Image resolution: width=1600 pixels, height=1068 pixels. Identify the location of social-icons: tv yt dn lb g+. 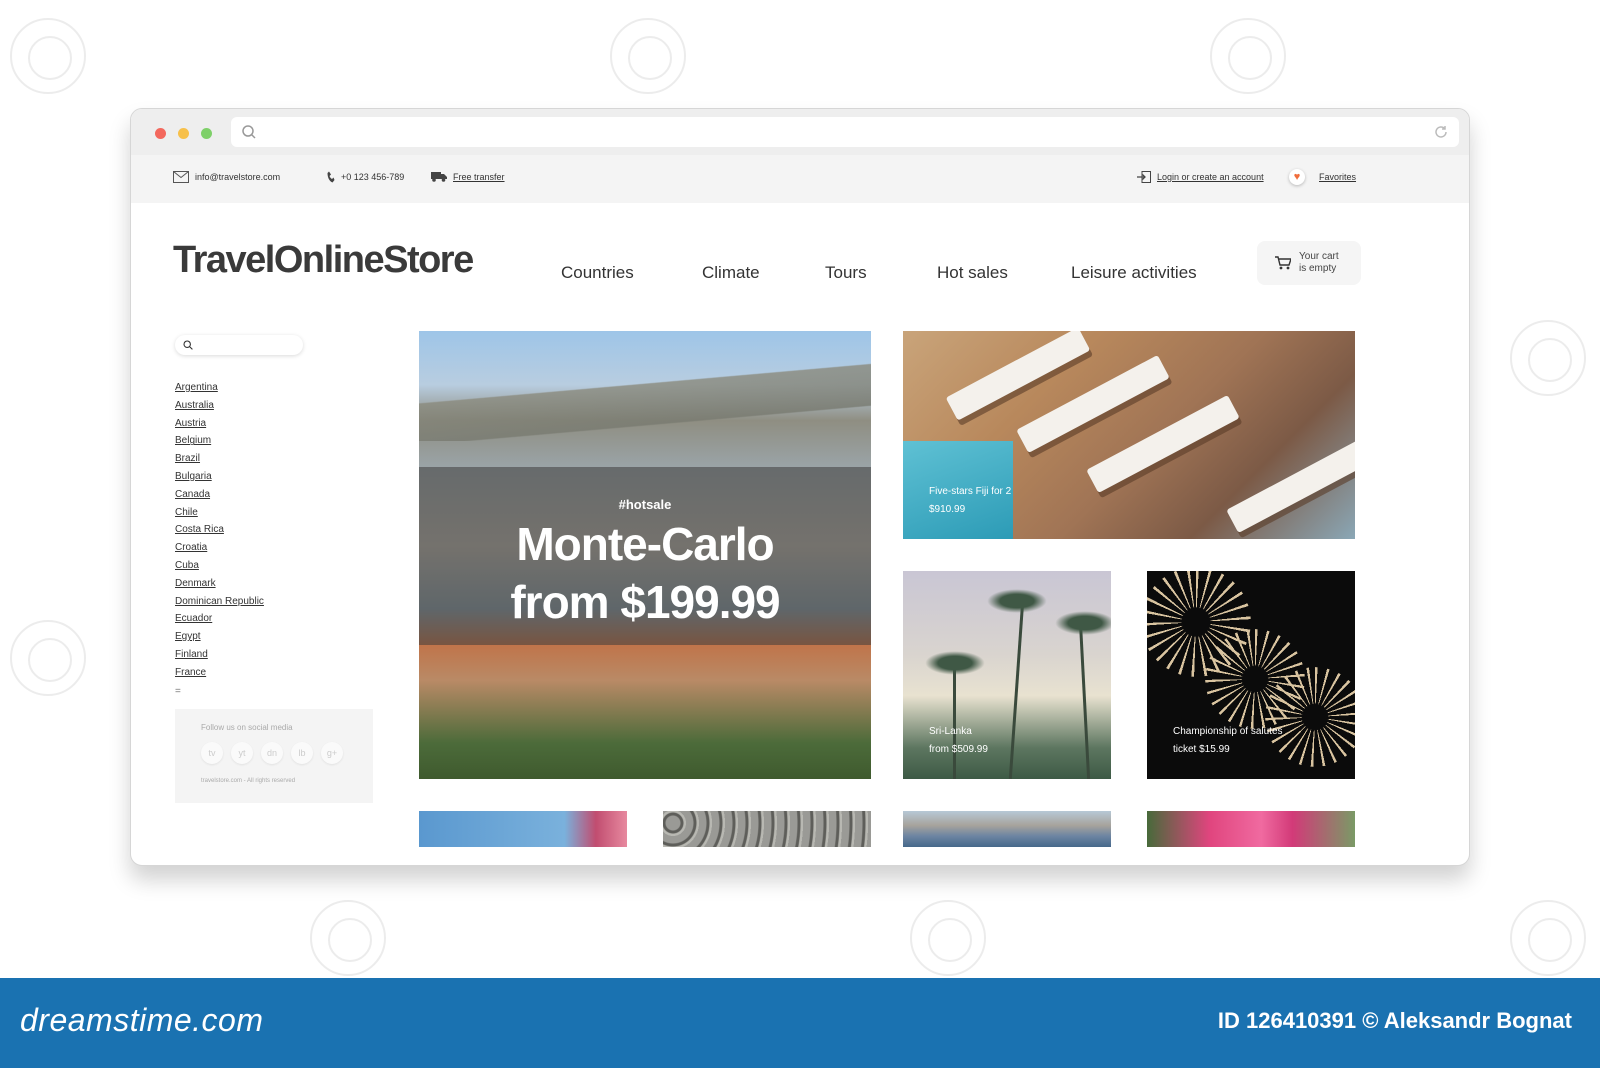
(287, 753).